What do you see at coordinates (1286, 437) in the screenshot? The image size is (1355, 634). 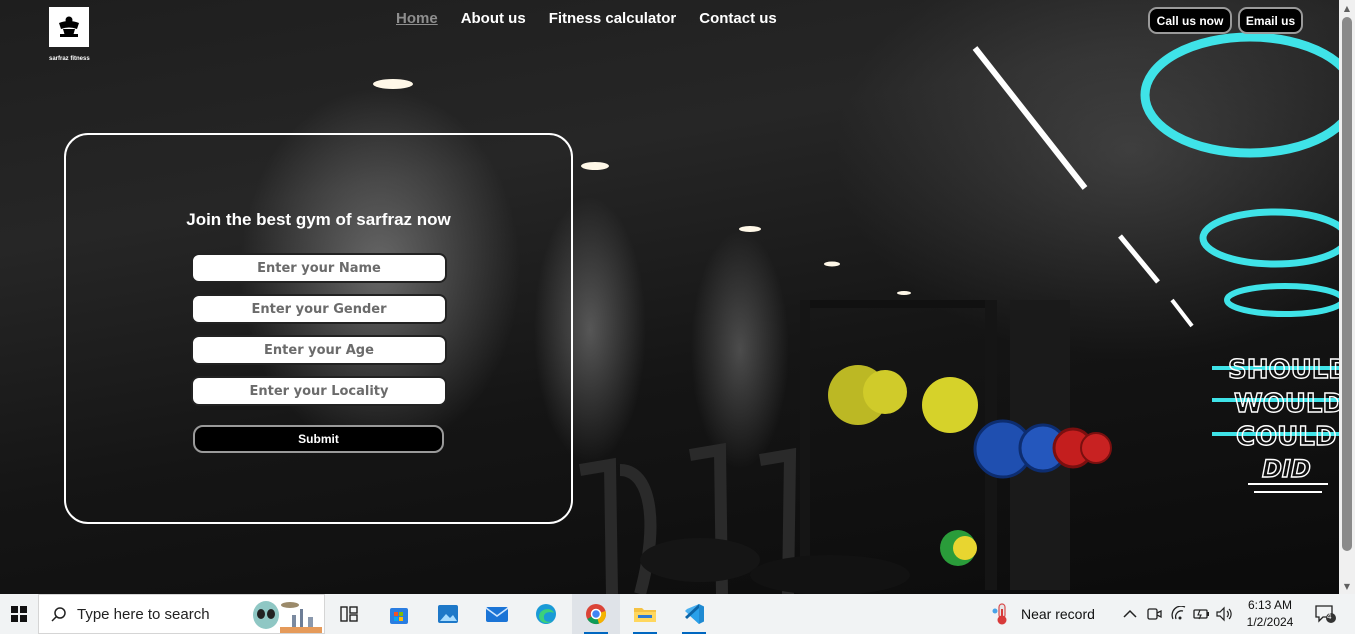 I see `neon-sign-line-3: COULD` at bounding box center [1286, 437].